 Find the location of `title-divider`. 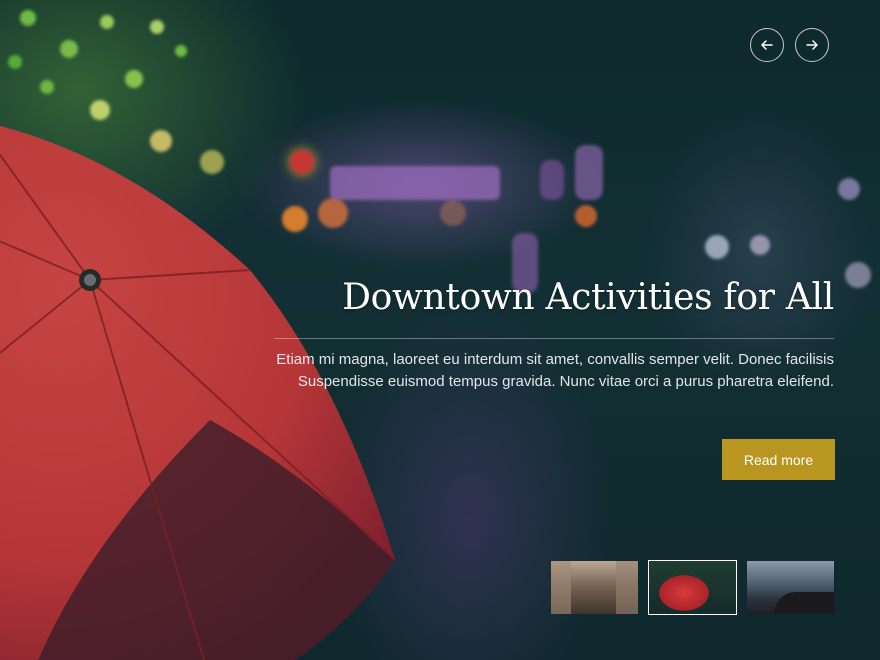

title-divider is located at coordinates (554, 338).